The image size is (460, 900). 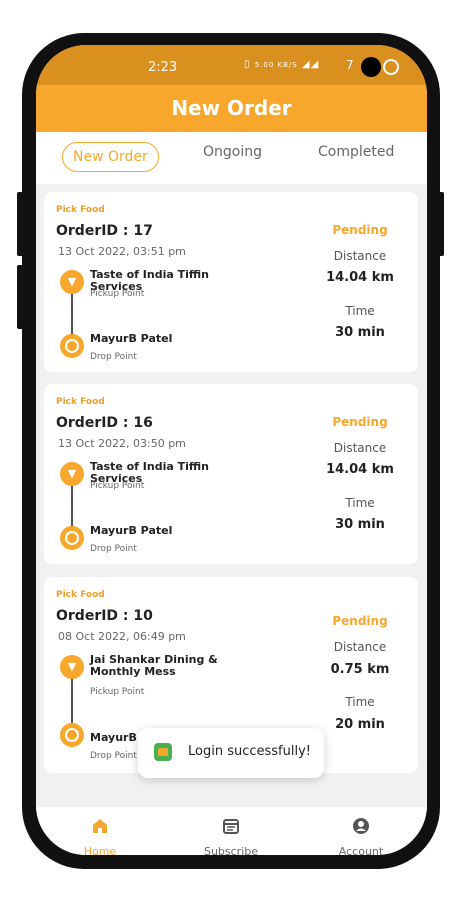 I want to click on order-datetime: 08 Oct 2022, 06:49 pm, so click(x=122, y=636).